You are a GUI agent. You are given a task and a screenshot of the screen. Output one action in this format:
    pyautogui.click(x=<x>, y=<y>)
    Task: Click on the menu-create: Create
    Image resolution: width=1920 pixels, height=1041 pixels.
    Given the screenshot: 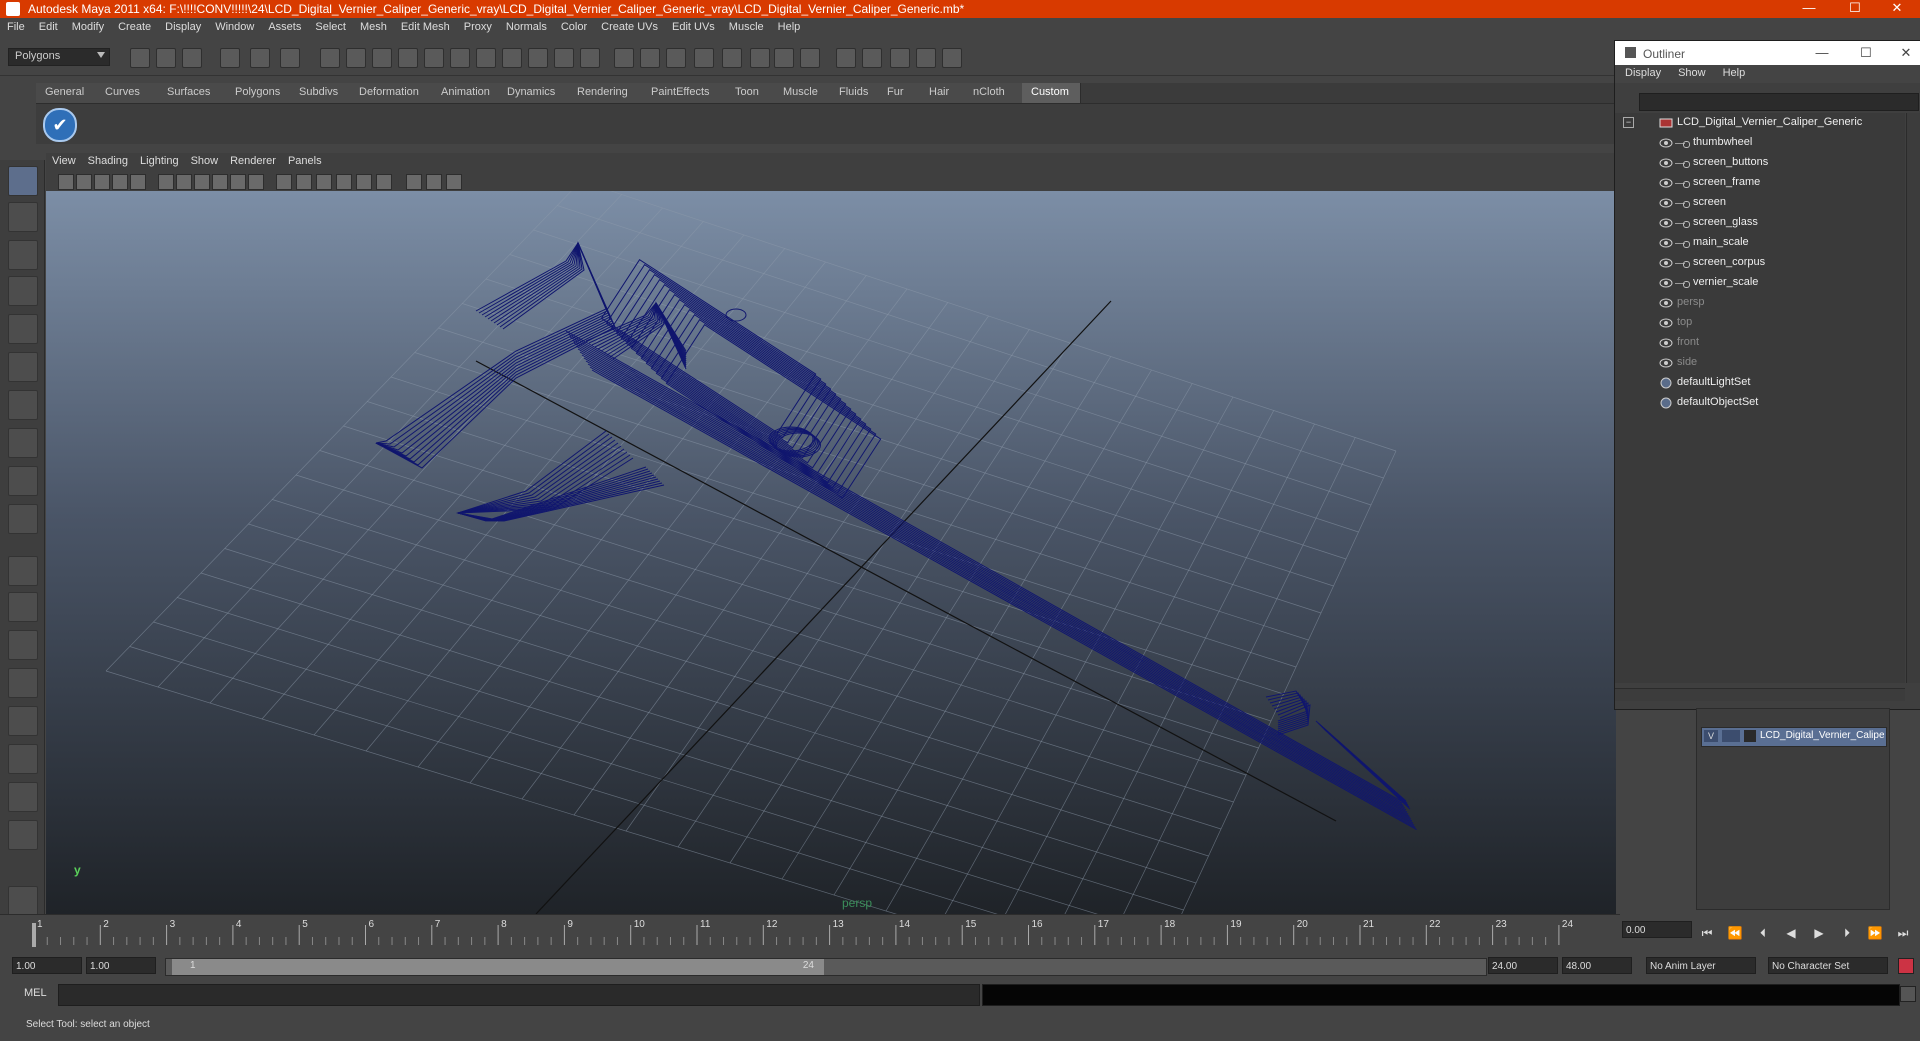 What is the action you would take?
    pyautogui.click(x=134, y=26)
    